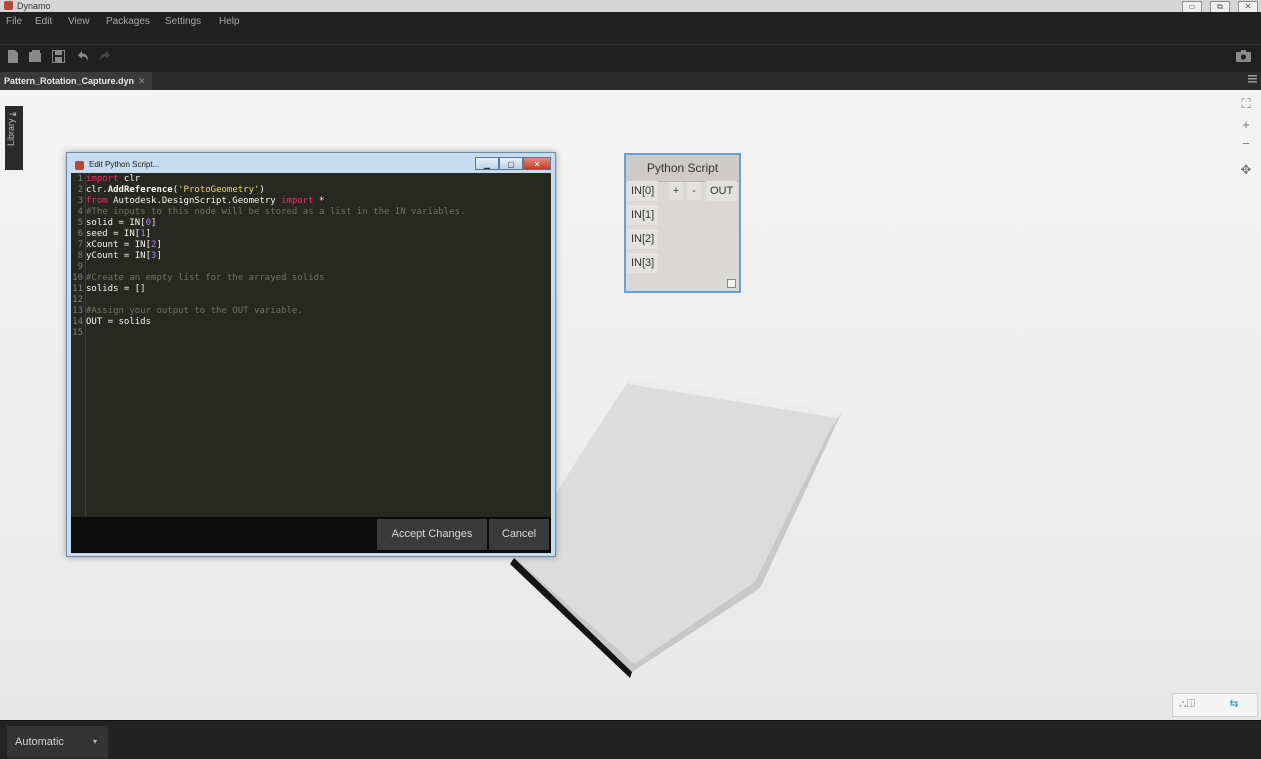 The height and width of the screenshot is (759, 1261). Describe the element at coordinates (643, 191) in the screenshot. I see `input-port-0: IN[0]` at that location.